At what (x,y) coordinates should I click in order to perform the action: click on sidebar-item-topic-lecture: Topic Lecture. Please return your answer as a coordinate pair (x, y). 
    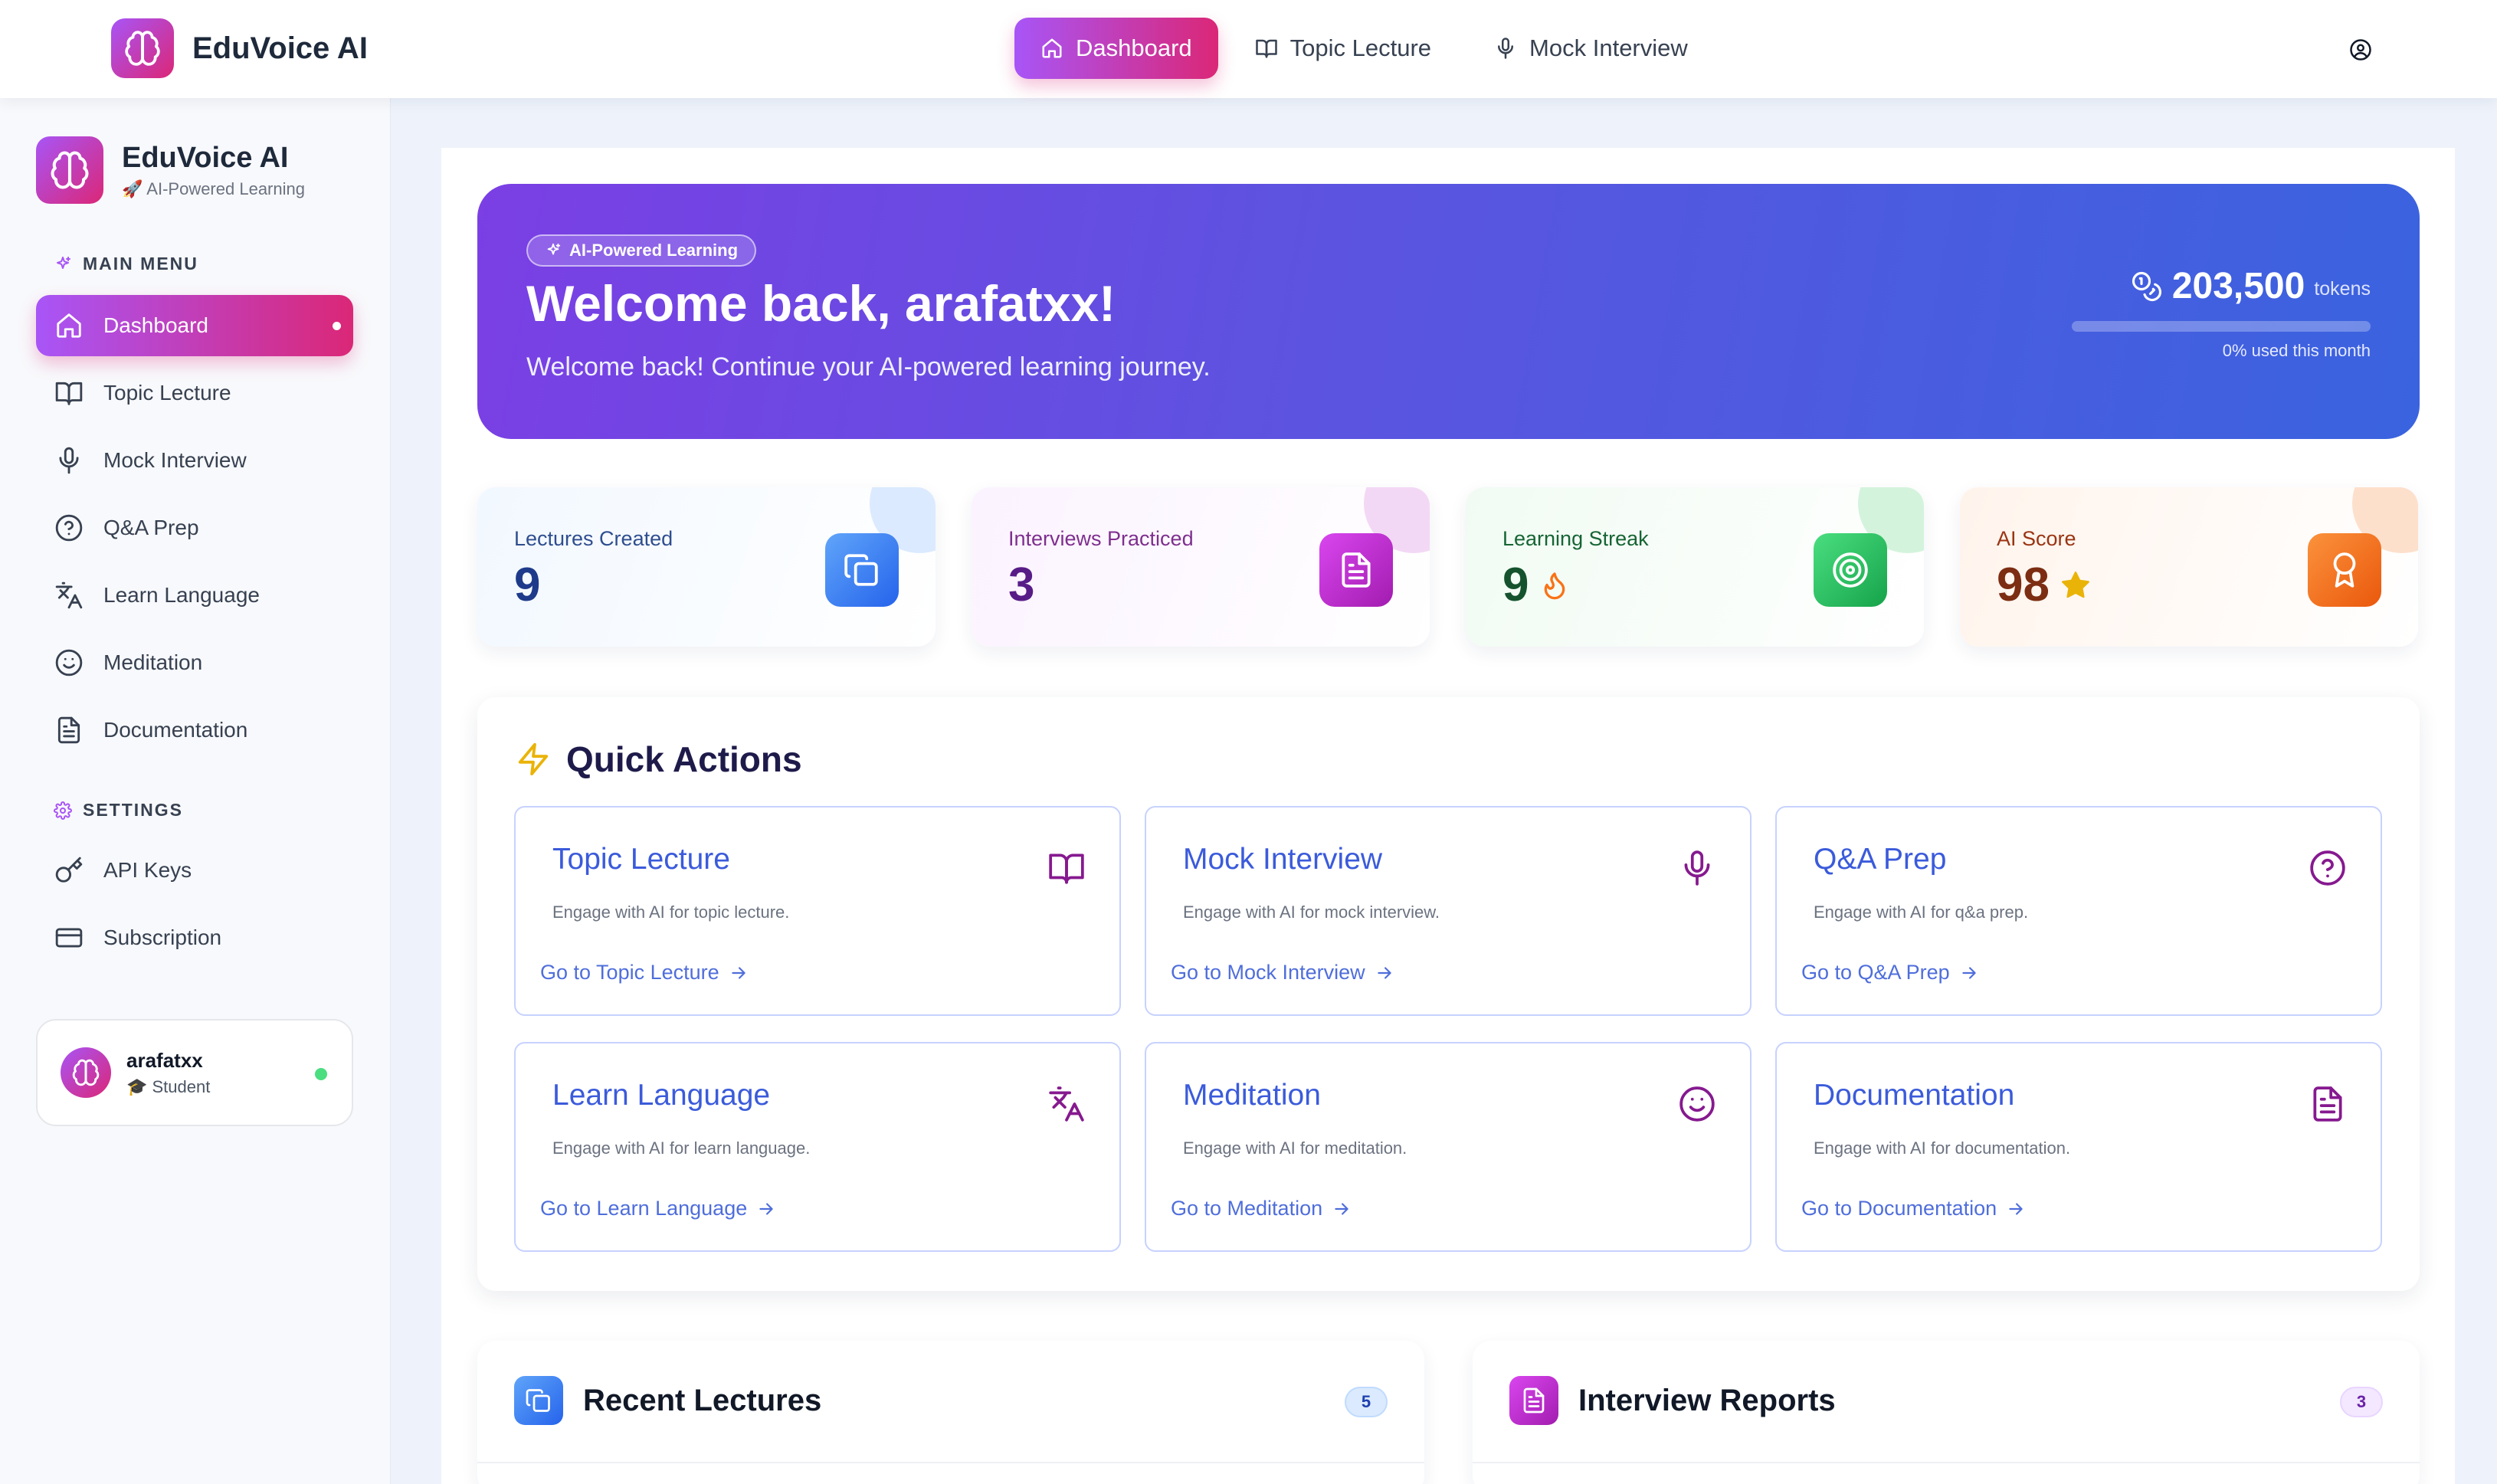
    Looking at the image, I should click on (194, 393).